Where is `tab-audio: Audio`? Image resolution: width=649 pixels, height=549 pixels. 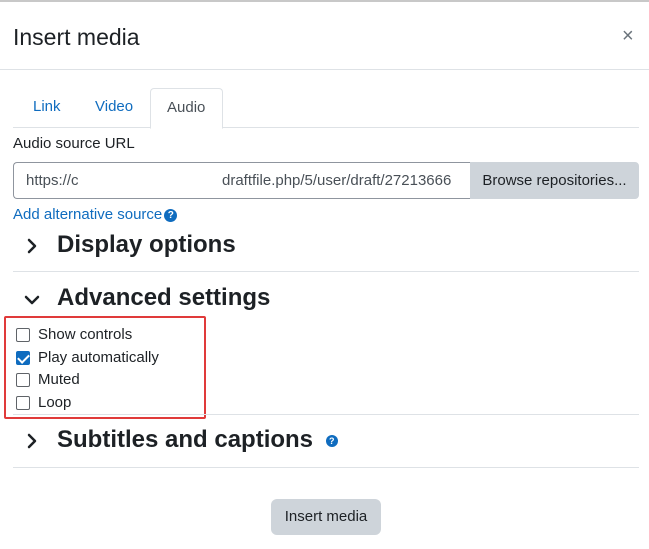
tab-audio: Audio is located at coordinates (186, 108).